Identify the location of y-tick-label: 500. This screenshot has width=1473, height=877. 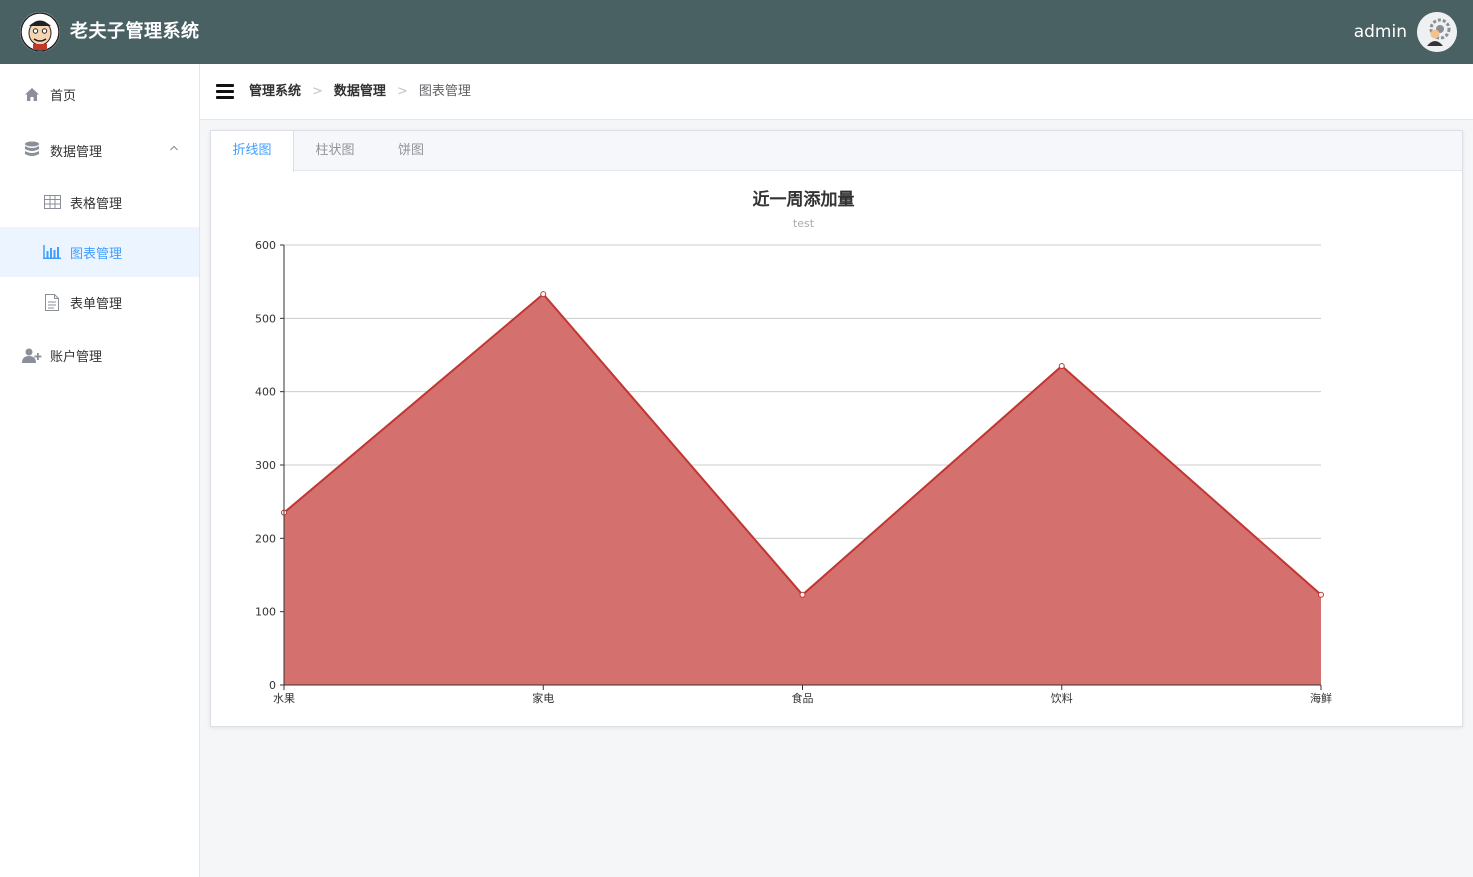
(265, 318).